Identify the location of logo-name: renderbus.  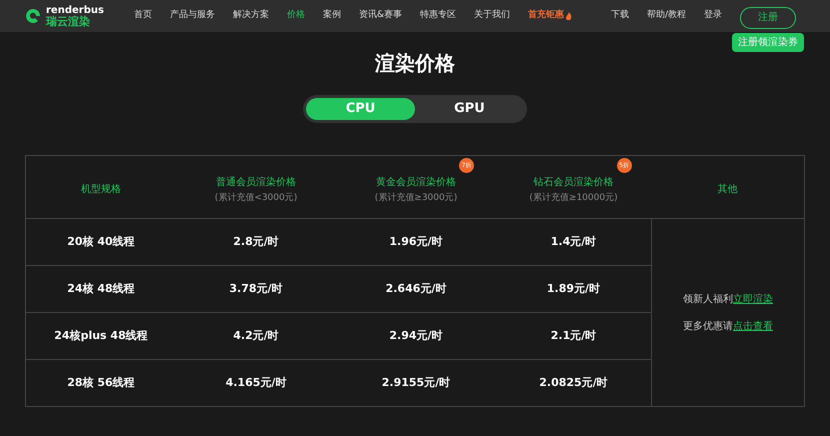
(75, 11).